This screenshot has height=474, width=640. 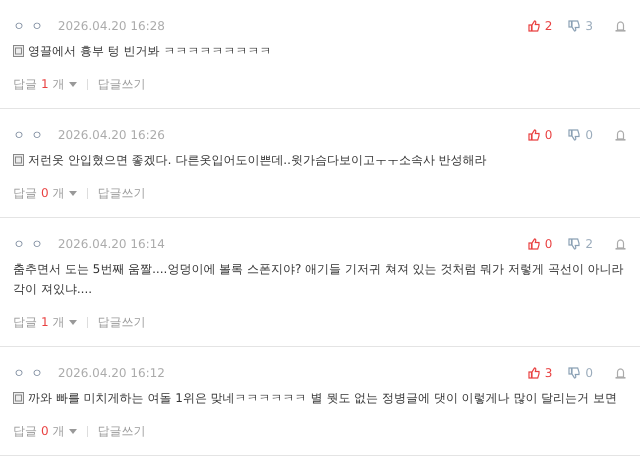 What do you see at coordinates (323, 398) in the screenshot?
I see `comment-text: 까와 빠를 미치게하는 여돌 1위은 맞네ㅋㅋㅋㅋㅋㅋ 별 뭣도 없는 정병글에 댓이 이렇게나 많이 달리는거 보면` at bounding box center [323, 398].